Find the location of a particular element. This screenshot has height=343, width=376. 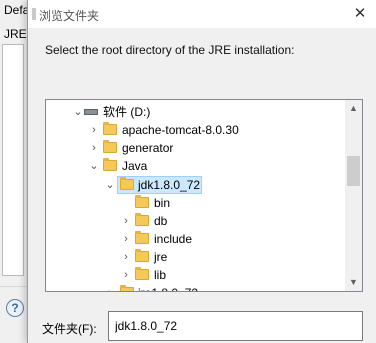

drive-icon is located at coordinates (91, 112).